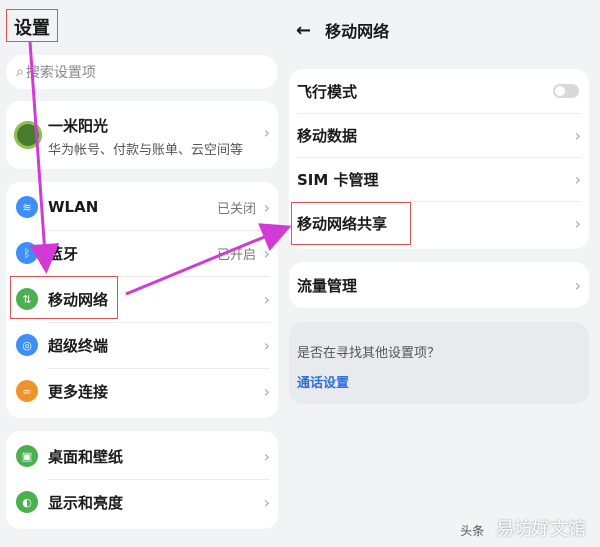 The image size is (600, 547). I want to click on list-item-label: 更多连接, so click(78, 391).